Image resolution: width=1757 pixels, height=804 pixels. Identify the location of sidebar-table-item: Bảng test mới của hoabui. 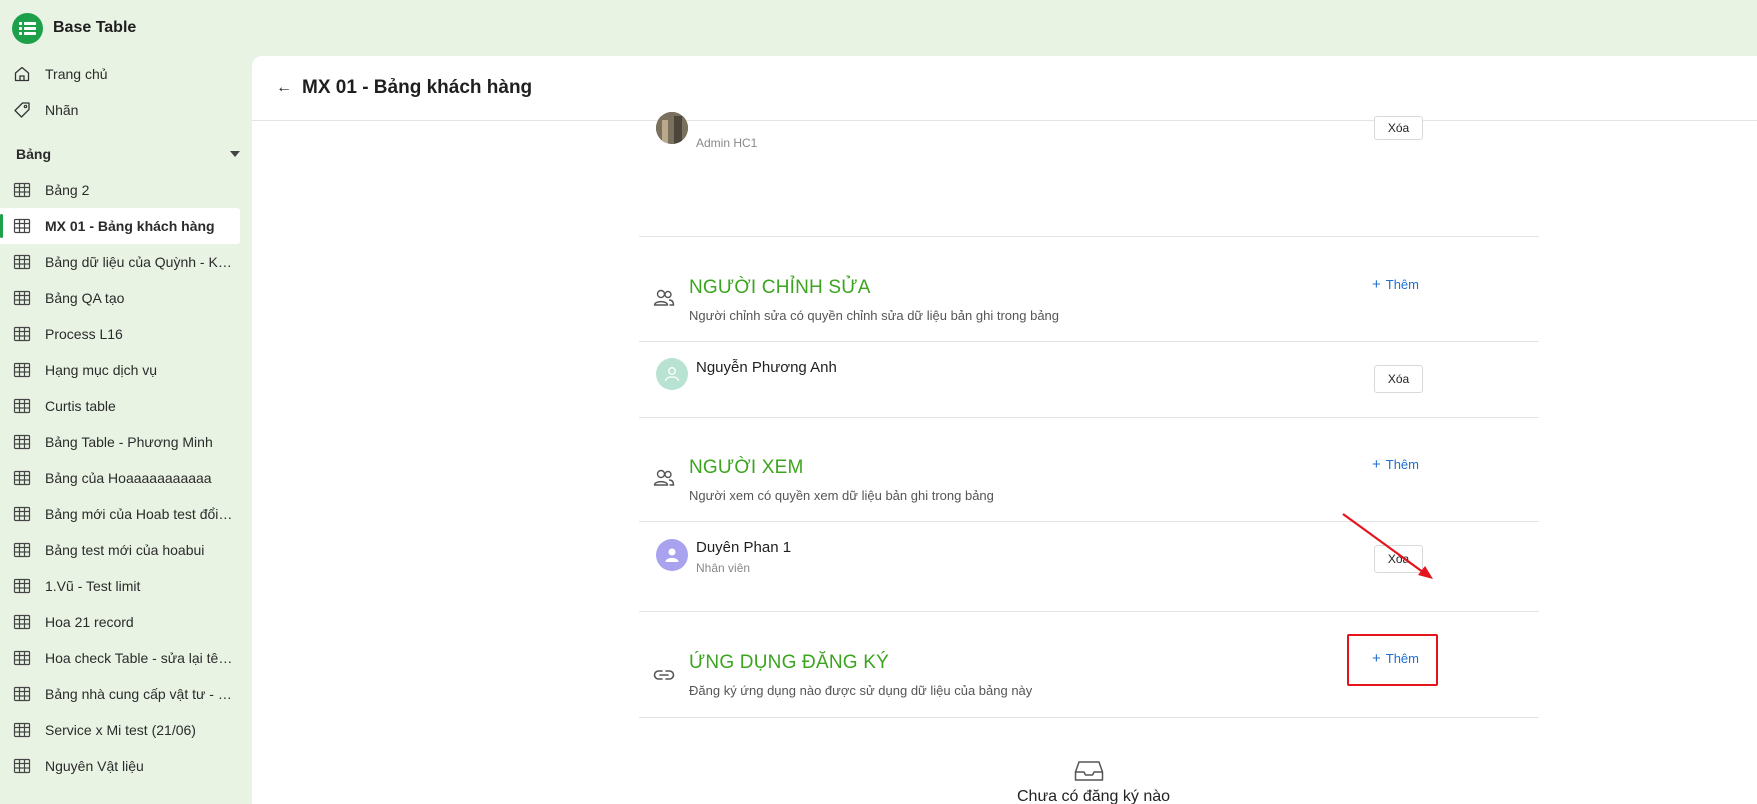
(120, 550).